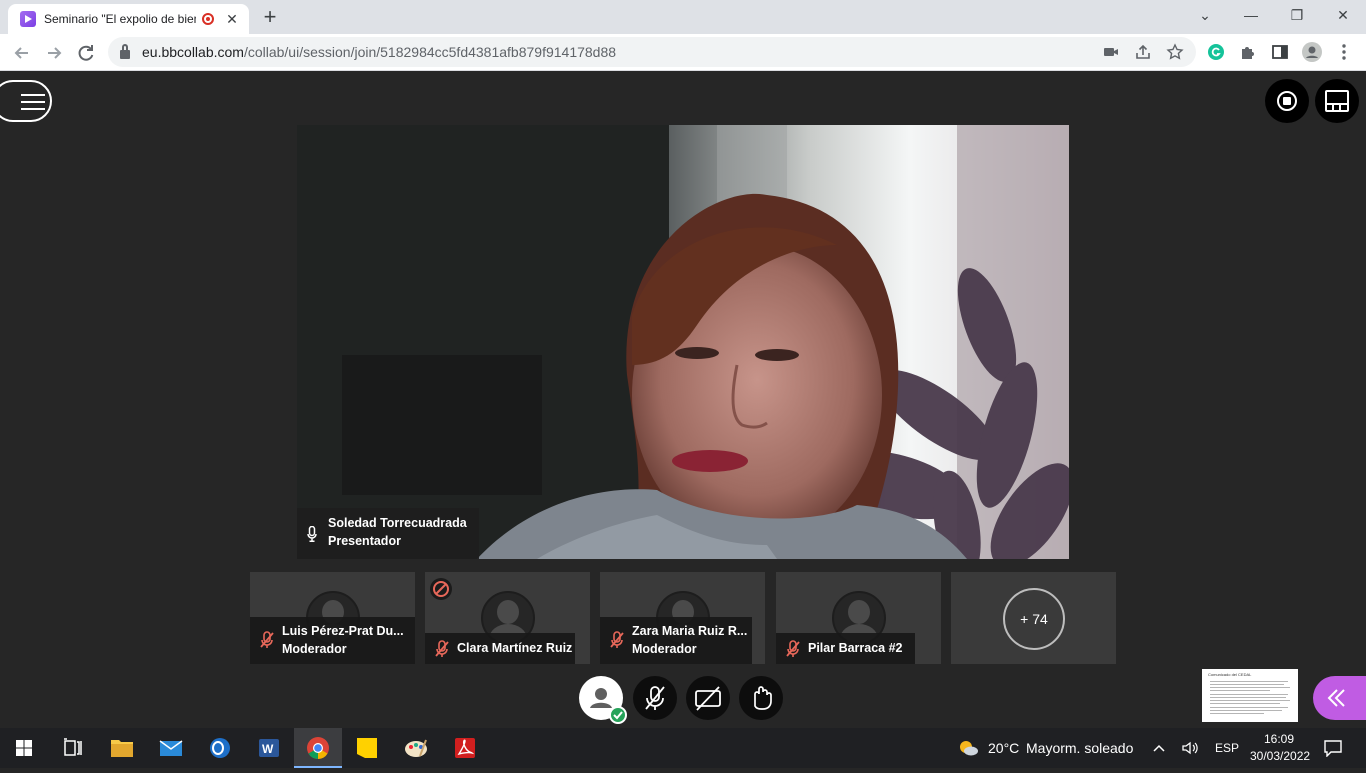 The image size is (1366, 773). I want to click on word-app: W, so click(269, 748).